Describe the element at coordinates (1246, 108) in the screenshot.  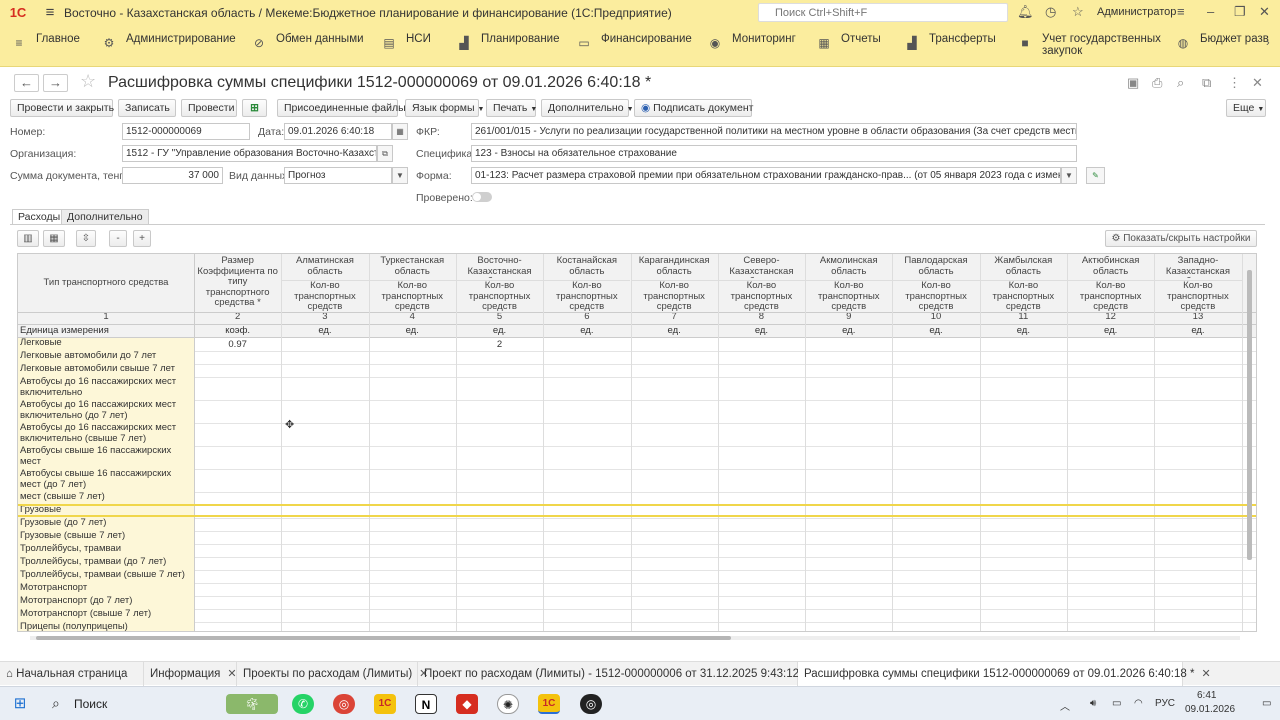
I see `more-right-button: Еще ▼` at that location.